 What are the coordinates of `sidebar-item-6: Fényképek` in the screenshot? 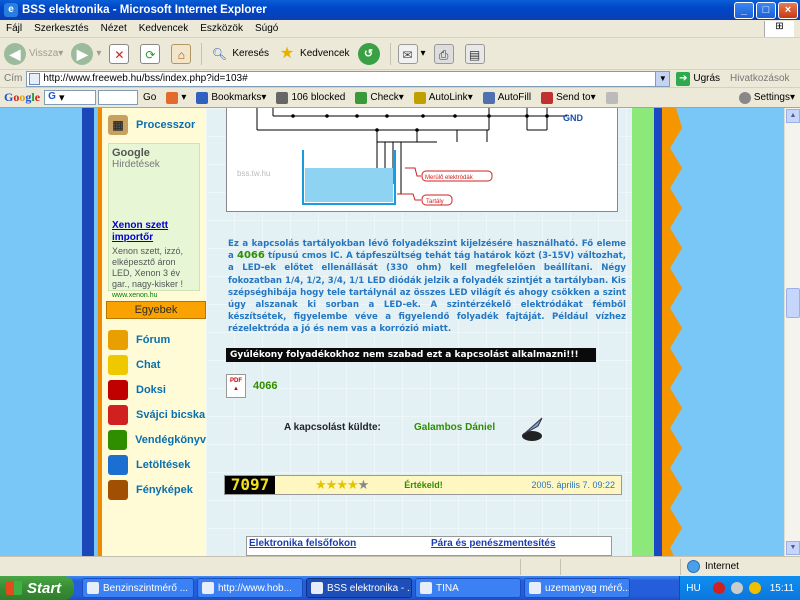 It's located at (154, 489).